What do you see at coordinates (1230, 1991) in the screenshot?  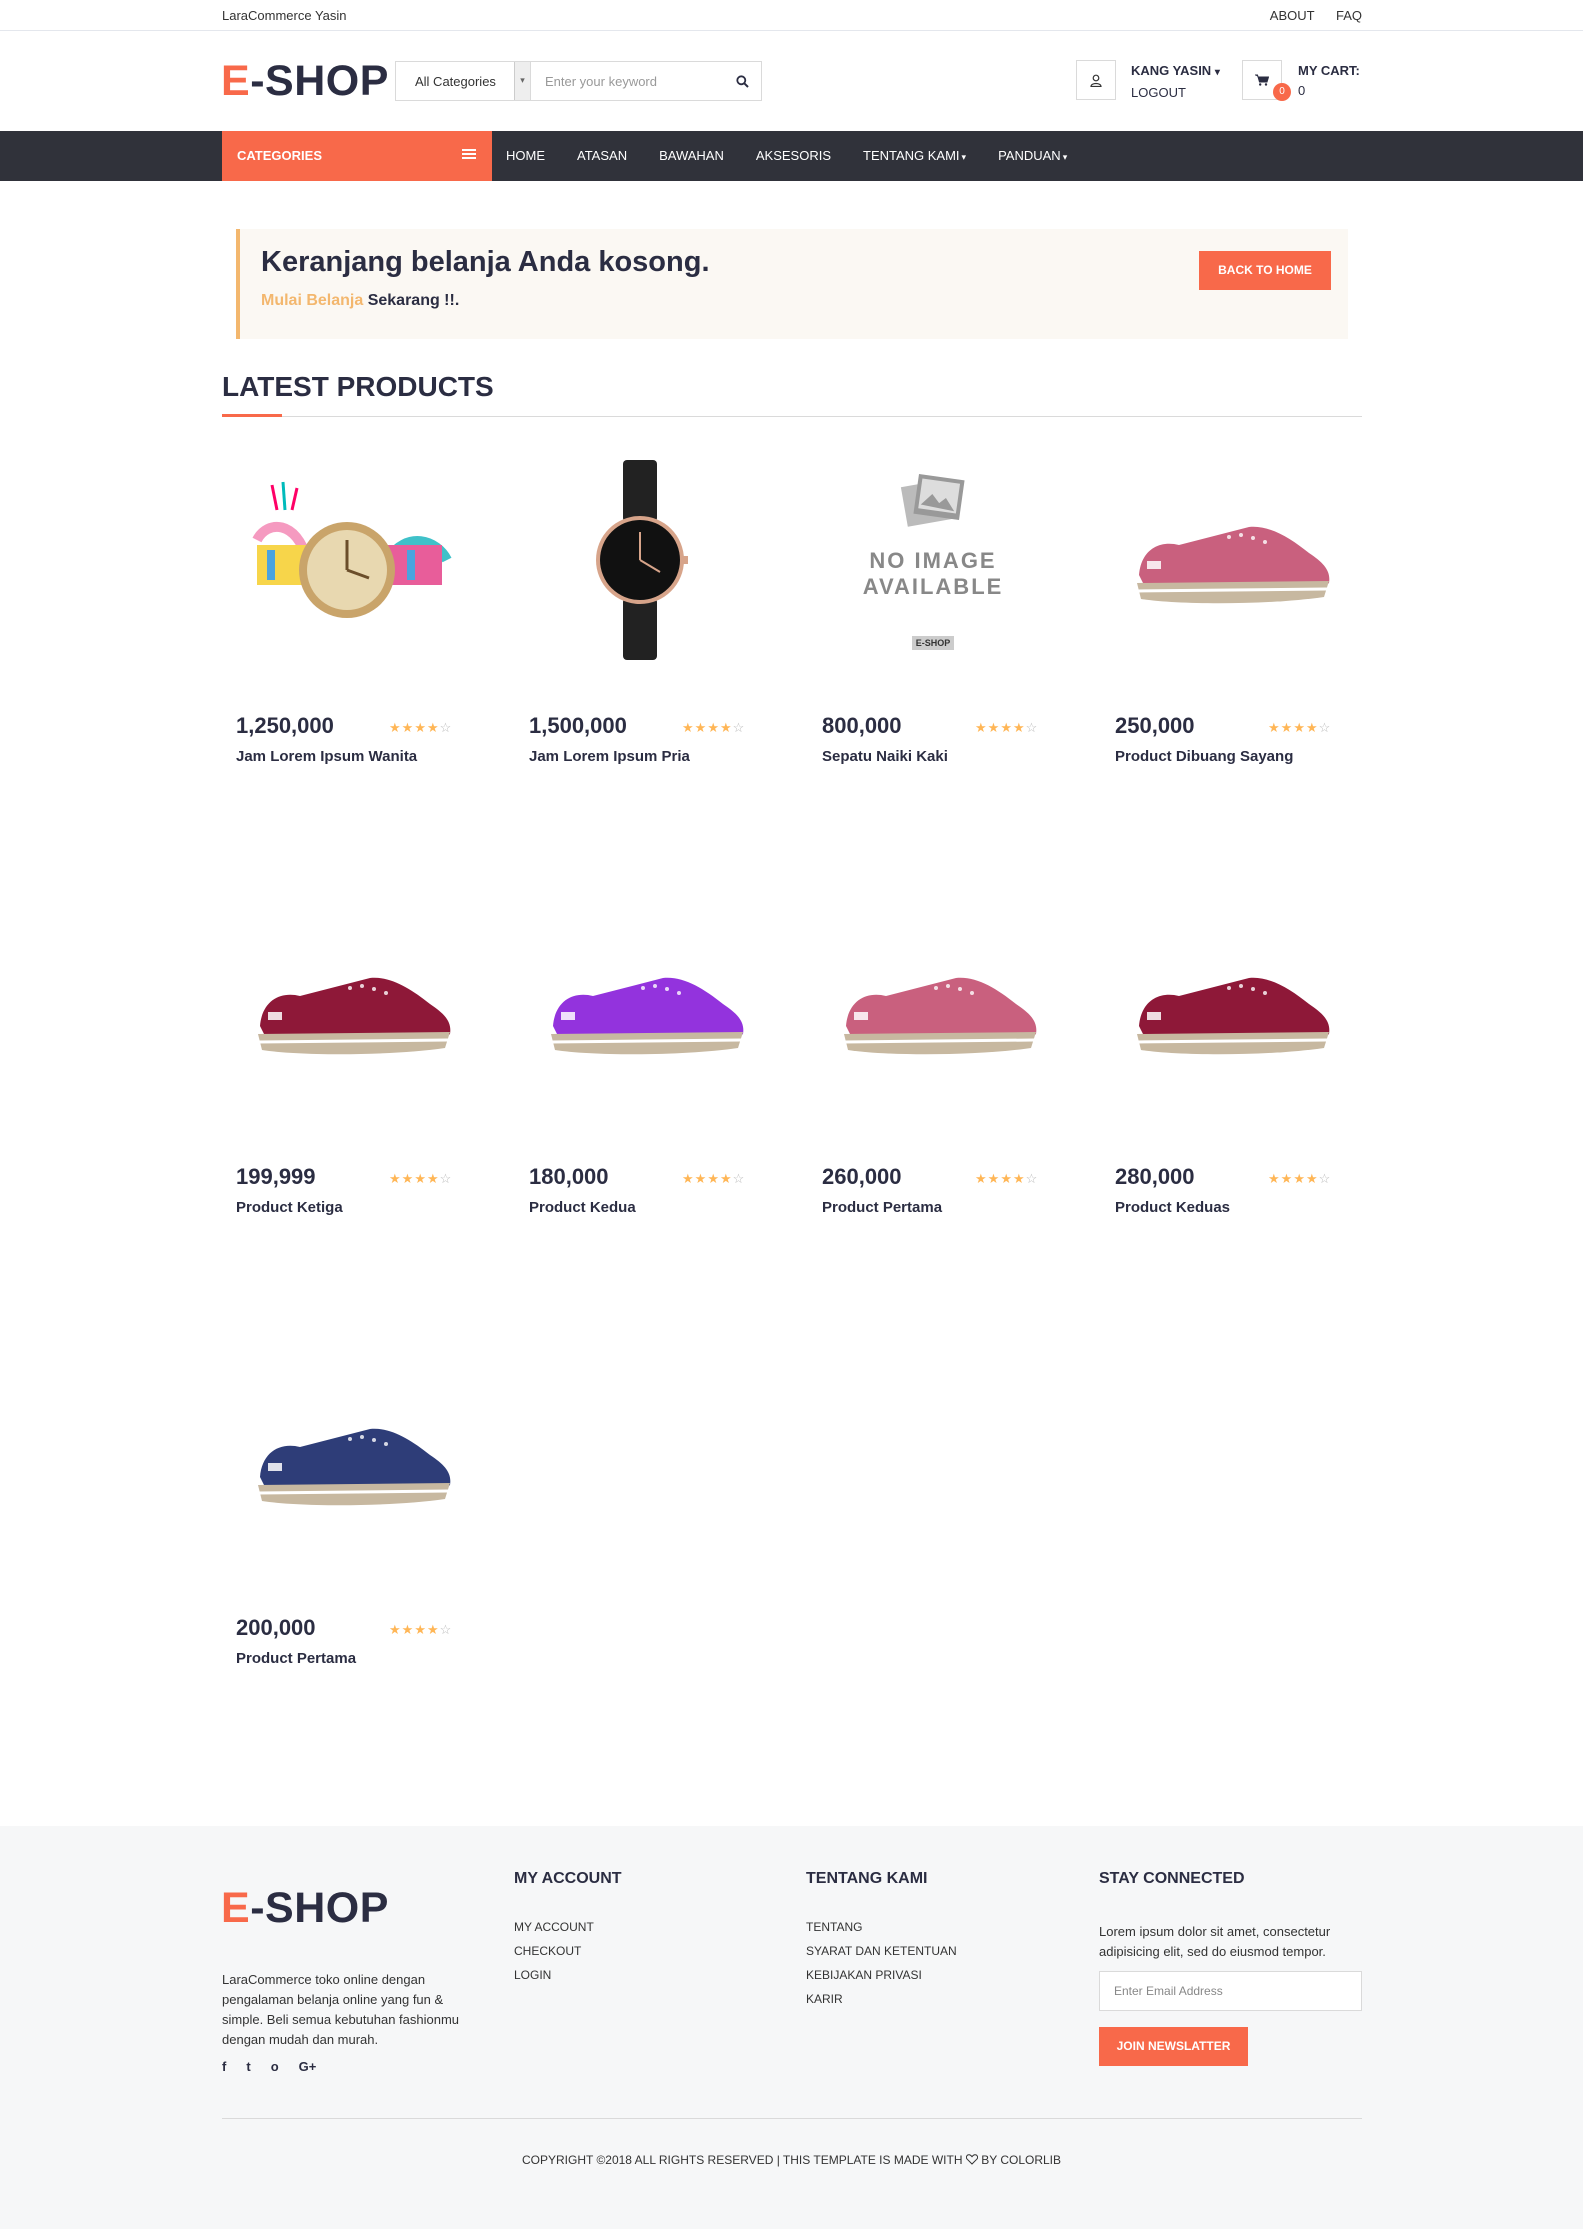 I see `newsletter-email-input` at bounding box center [1230, 1991].